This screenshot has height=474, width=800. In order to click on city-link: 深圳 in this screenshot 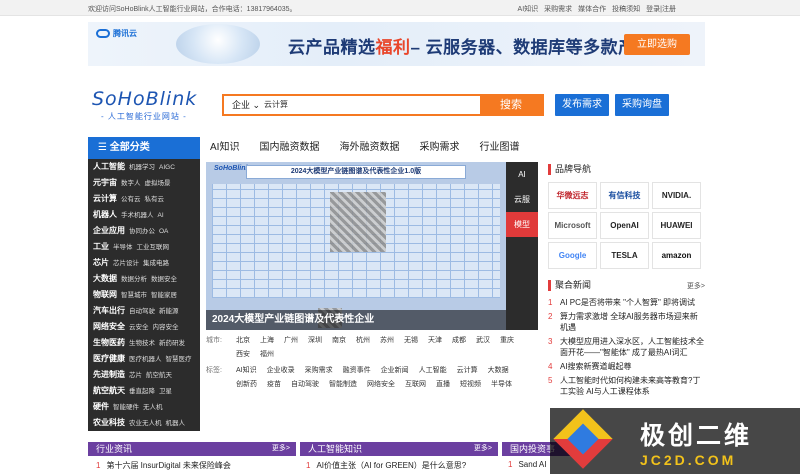, I will do `click(315, 341)`.